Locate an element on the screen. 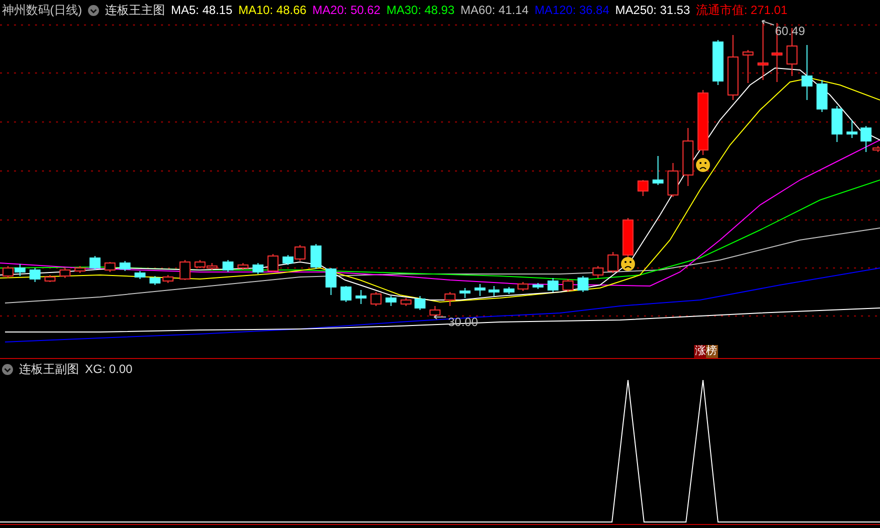 The width and height of the screenshot is (880, 528). low-pointer-arrow-icon is located at coordinates (440, 317).